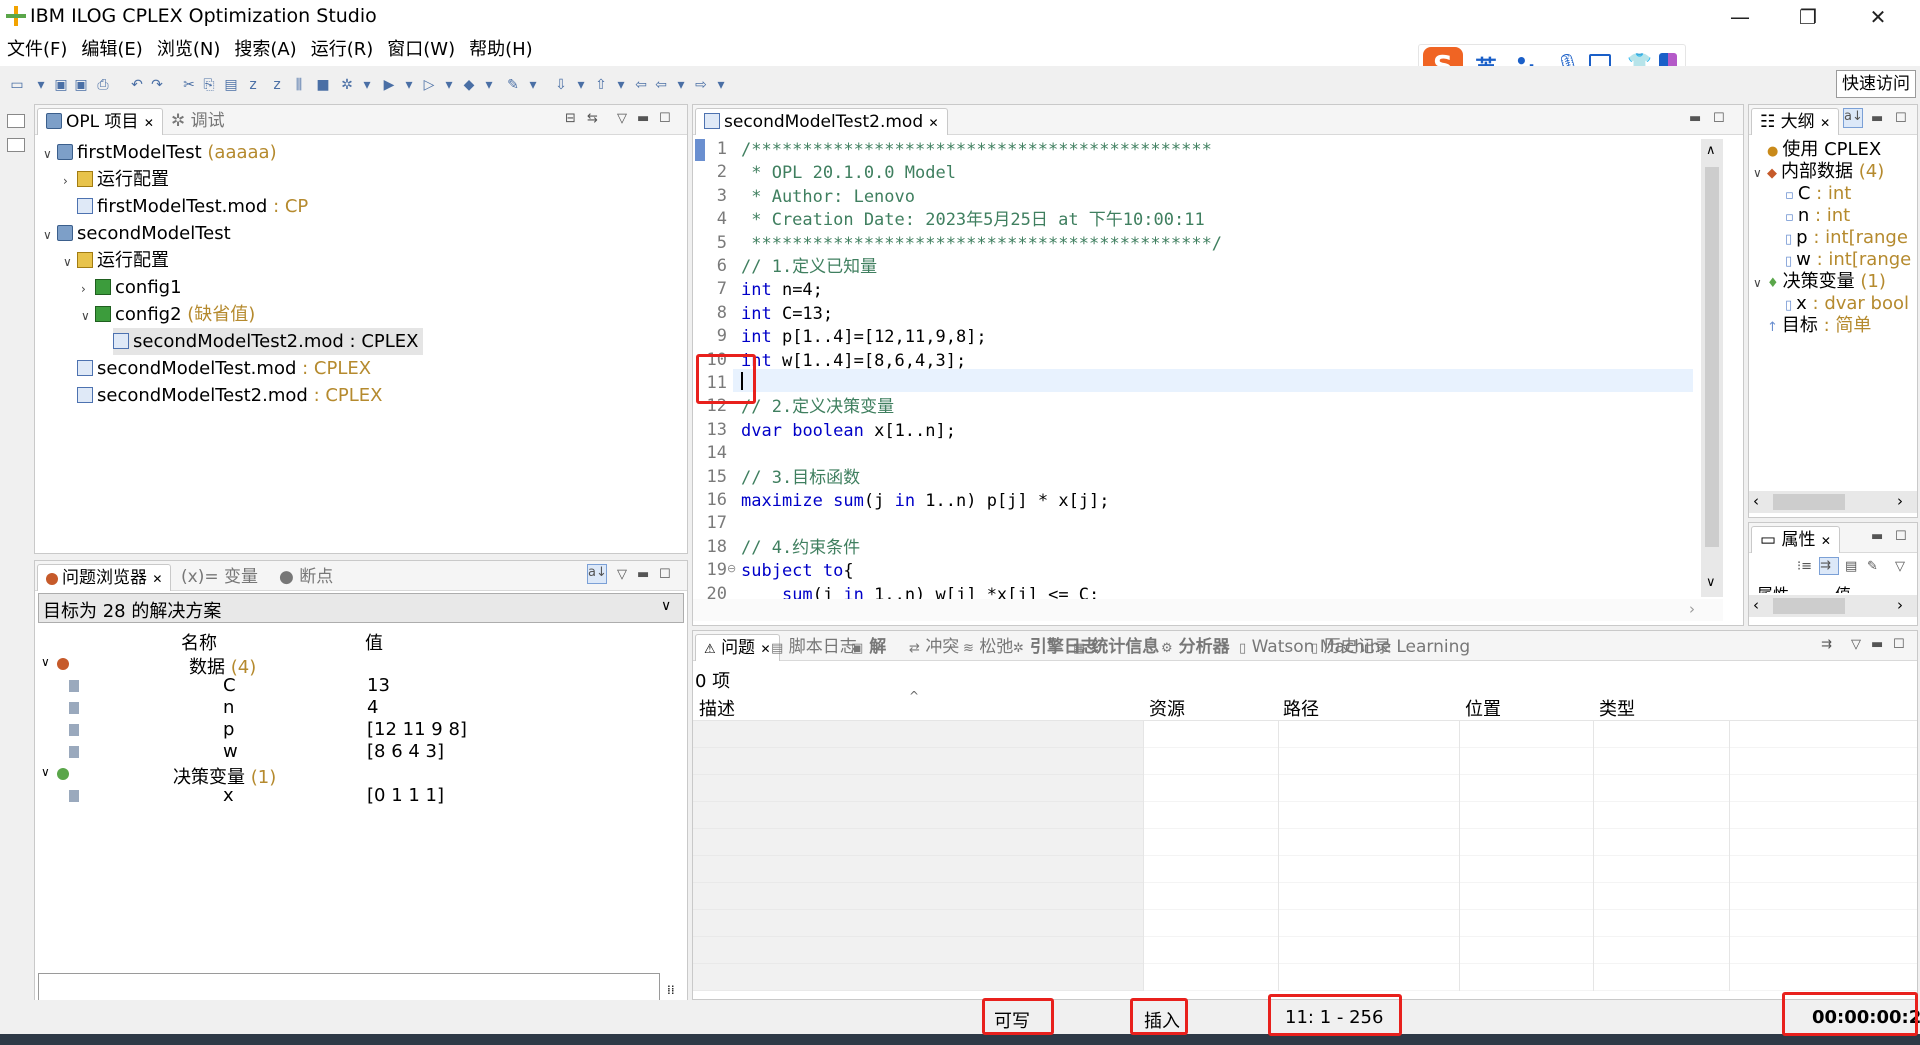 This screenshot has width=1920, height=1045. What do you see at coordinates (1818, 194) in the screenshot?
I see `outline-item: ▫ C : int` at bounding box center [1818, 194].